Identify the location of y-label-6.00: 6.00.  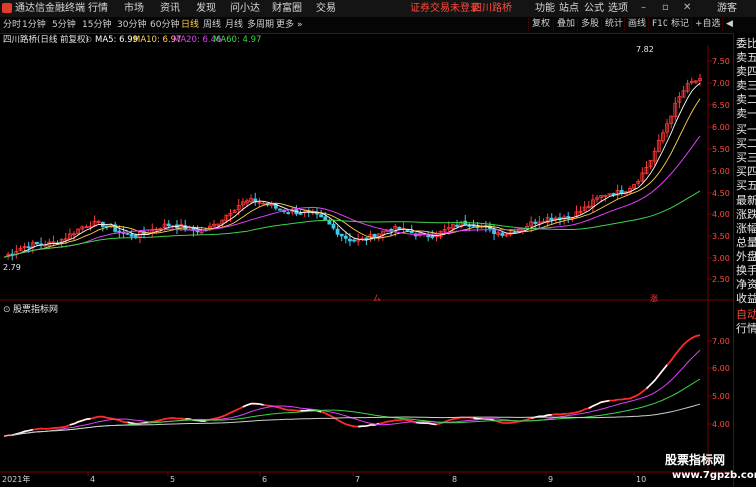
(721, 127).